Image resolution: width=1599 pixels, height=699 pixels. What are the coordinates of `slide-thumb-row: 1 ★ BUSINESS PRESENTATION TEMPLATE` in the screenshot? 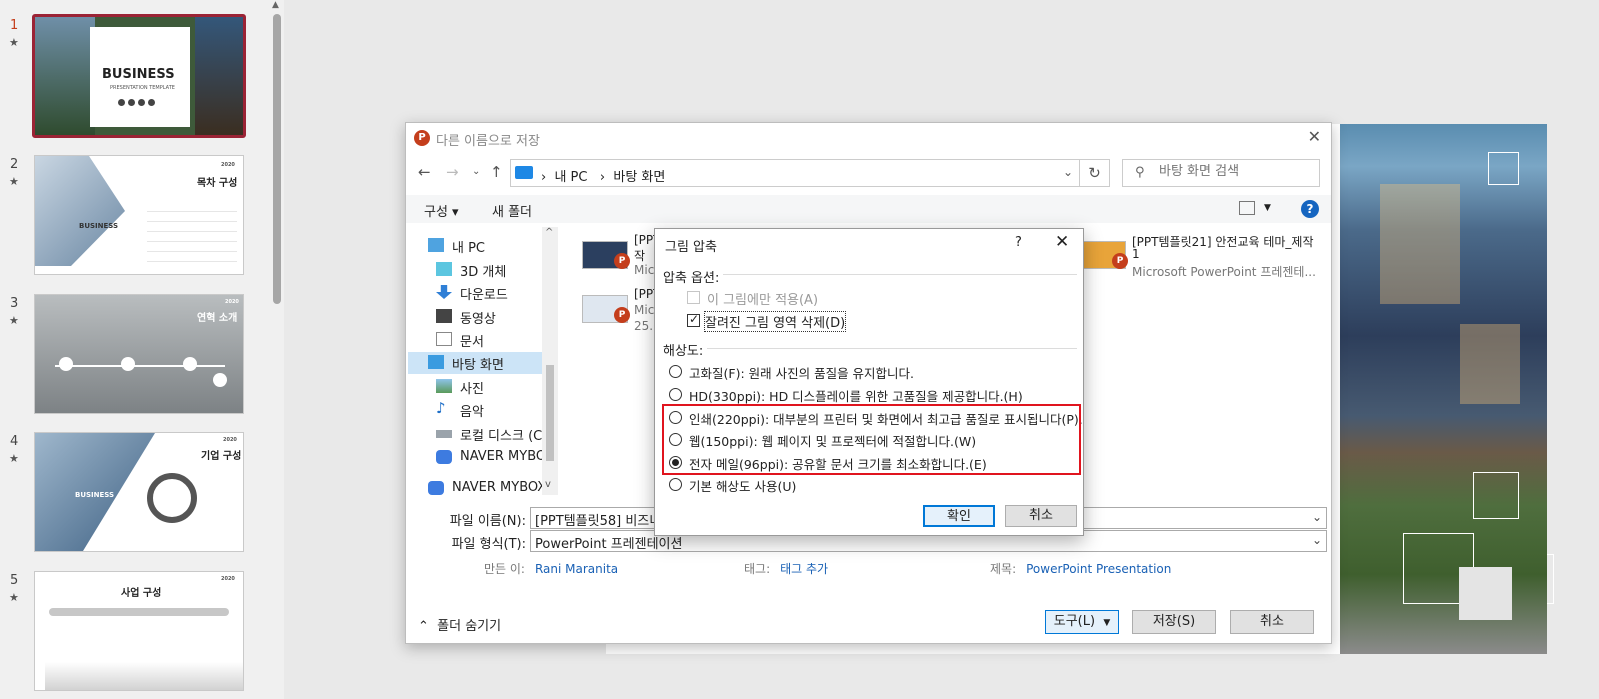 It's located at (135, 77).